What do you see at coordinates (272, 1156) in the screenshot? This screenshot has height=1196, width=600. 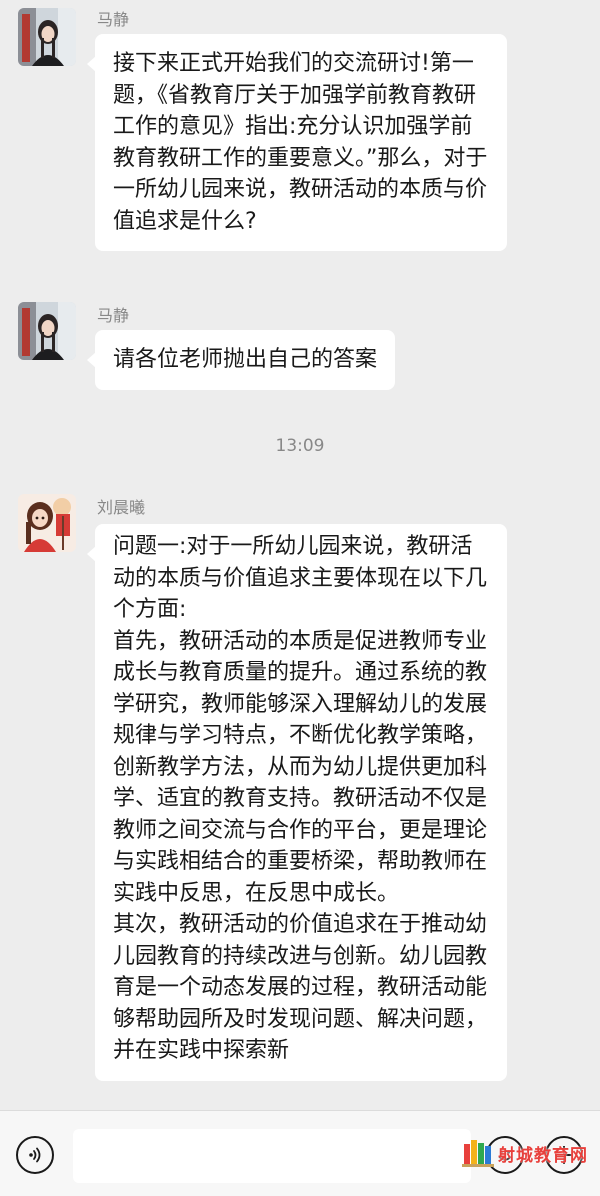 I see `message-input` at bounding box center [272, 1156].